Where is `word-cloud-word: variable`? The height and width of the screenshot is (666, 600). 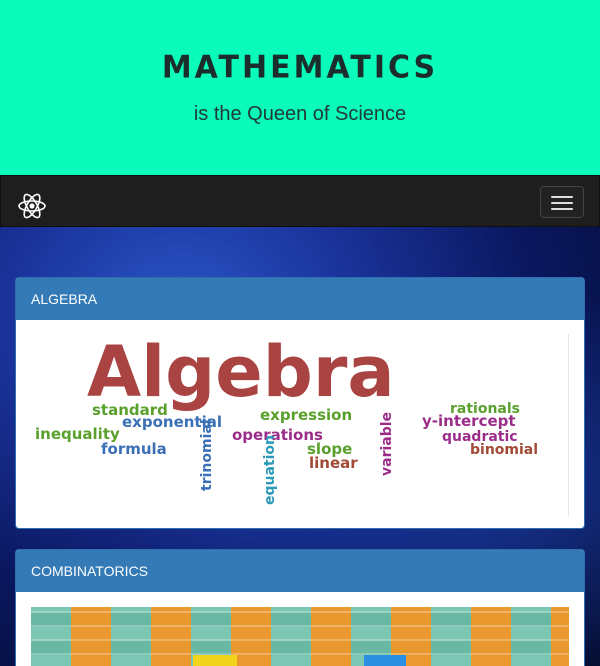 word-cloud-word: variable is located at coordinates (387, 444).